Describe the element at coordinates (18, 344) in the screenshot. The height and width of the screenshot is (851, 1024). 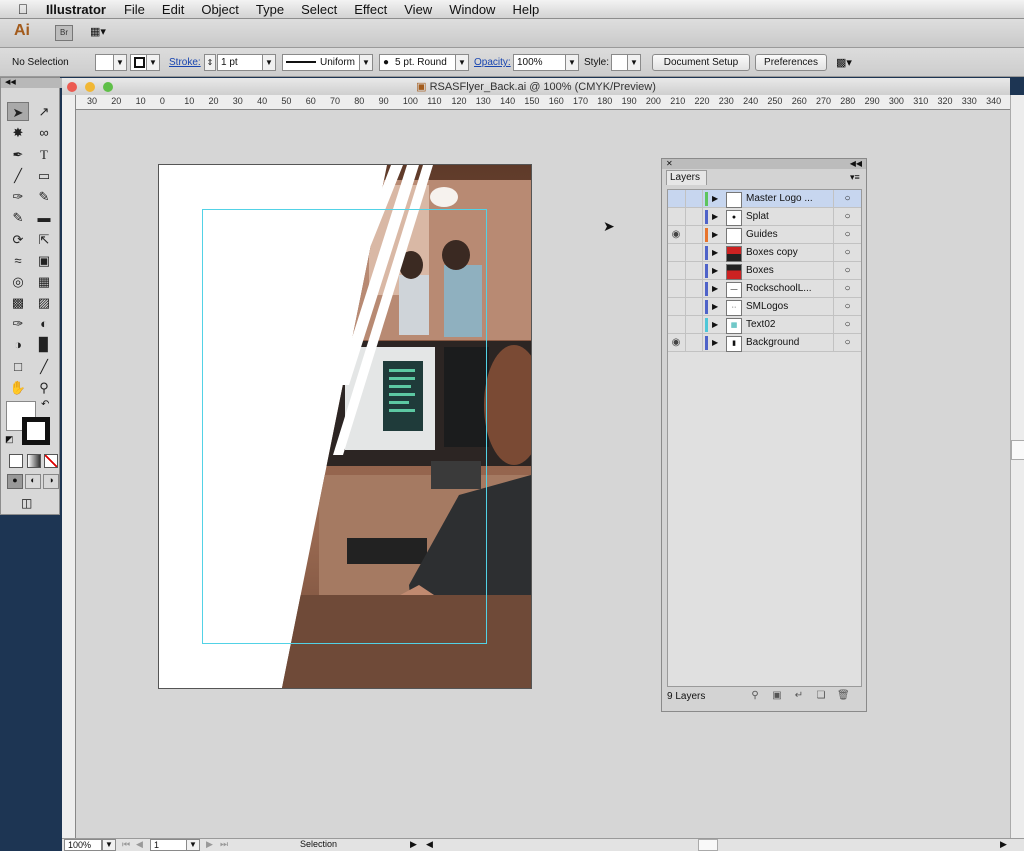
I see `symbol-sprayer-tool-icon: ◑` at that location.